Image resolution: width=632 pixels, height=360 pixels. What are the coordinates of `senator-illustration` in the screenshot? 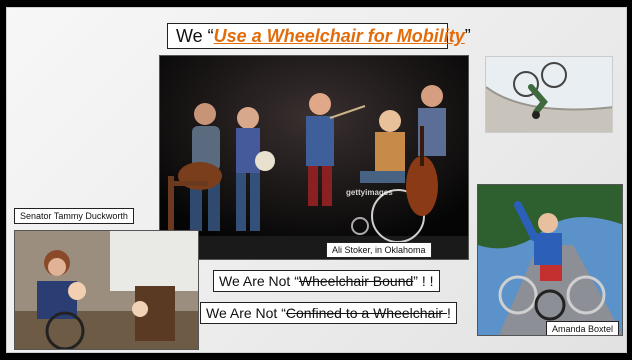 It's located at (106, 290).